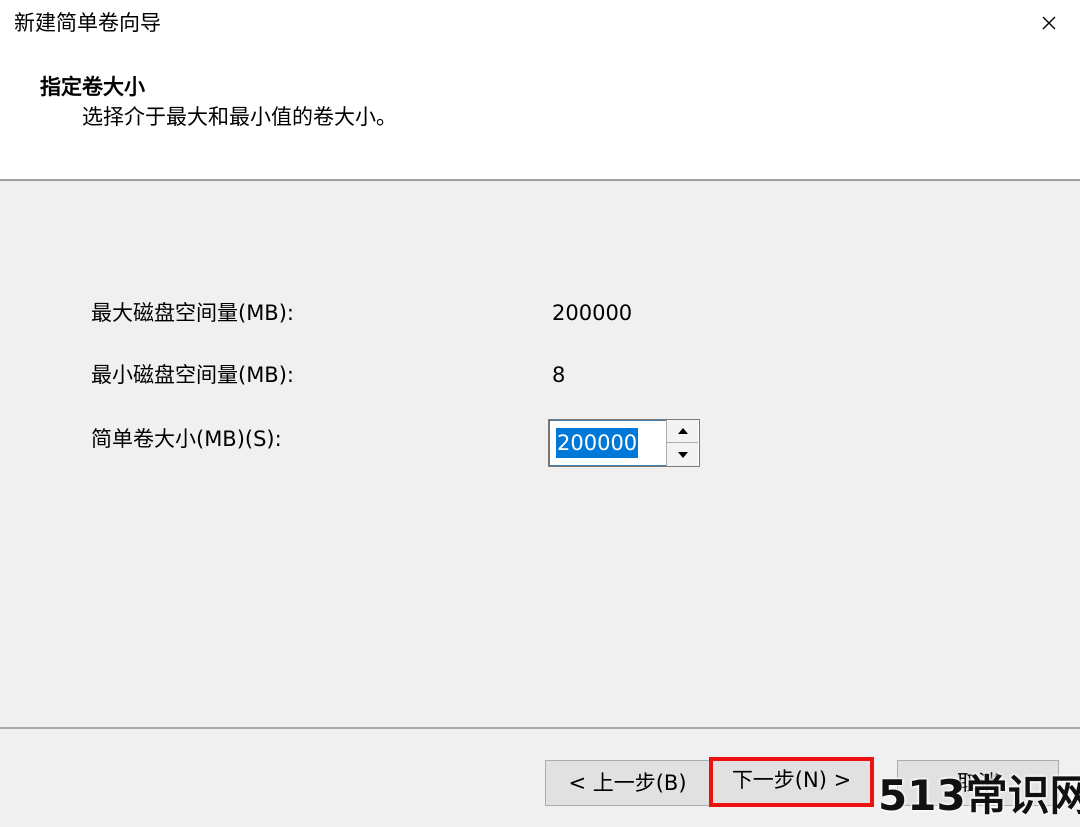  What do you see at coordinates (559, 375) in the screenshot?
I see `min-space-value: 8` at bounding box center [559, 375].